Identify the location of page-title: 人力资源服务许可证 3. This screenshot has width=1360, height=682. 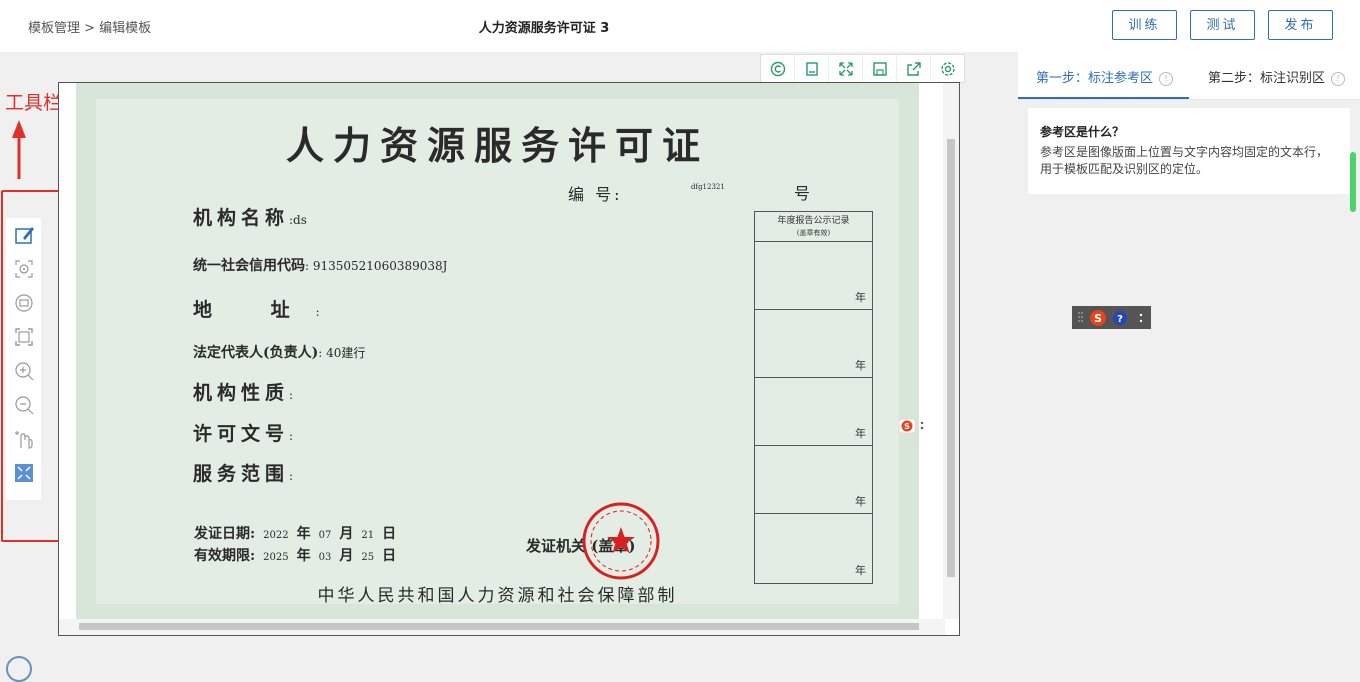
(544, 28).